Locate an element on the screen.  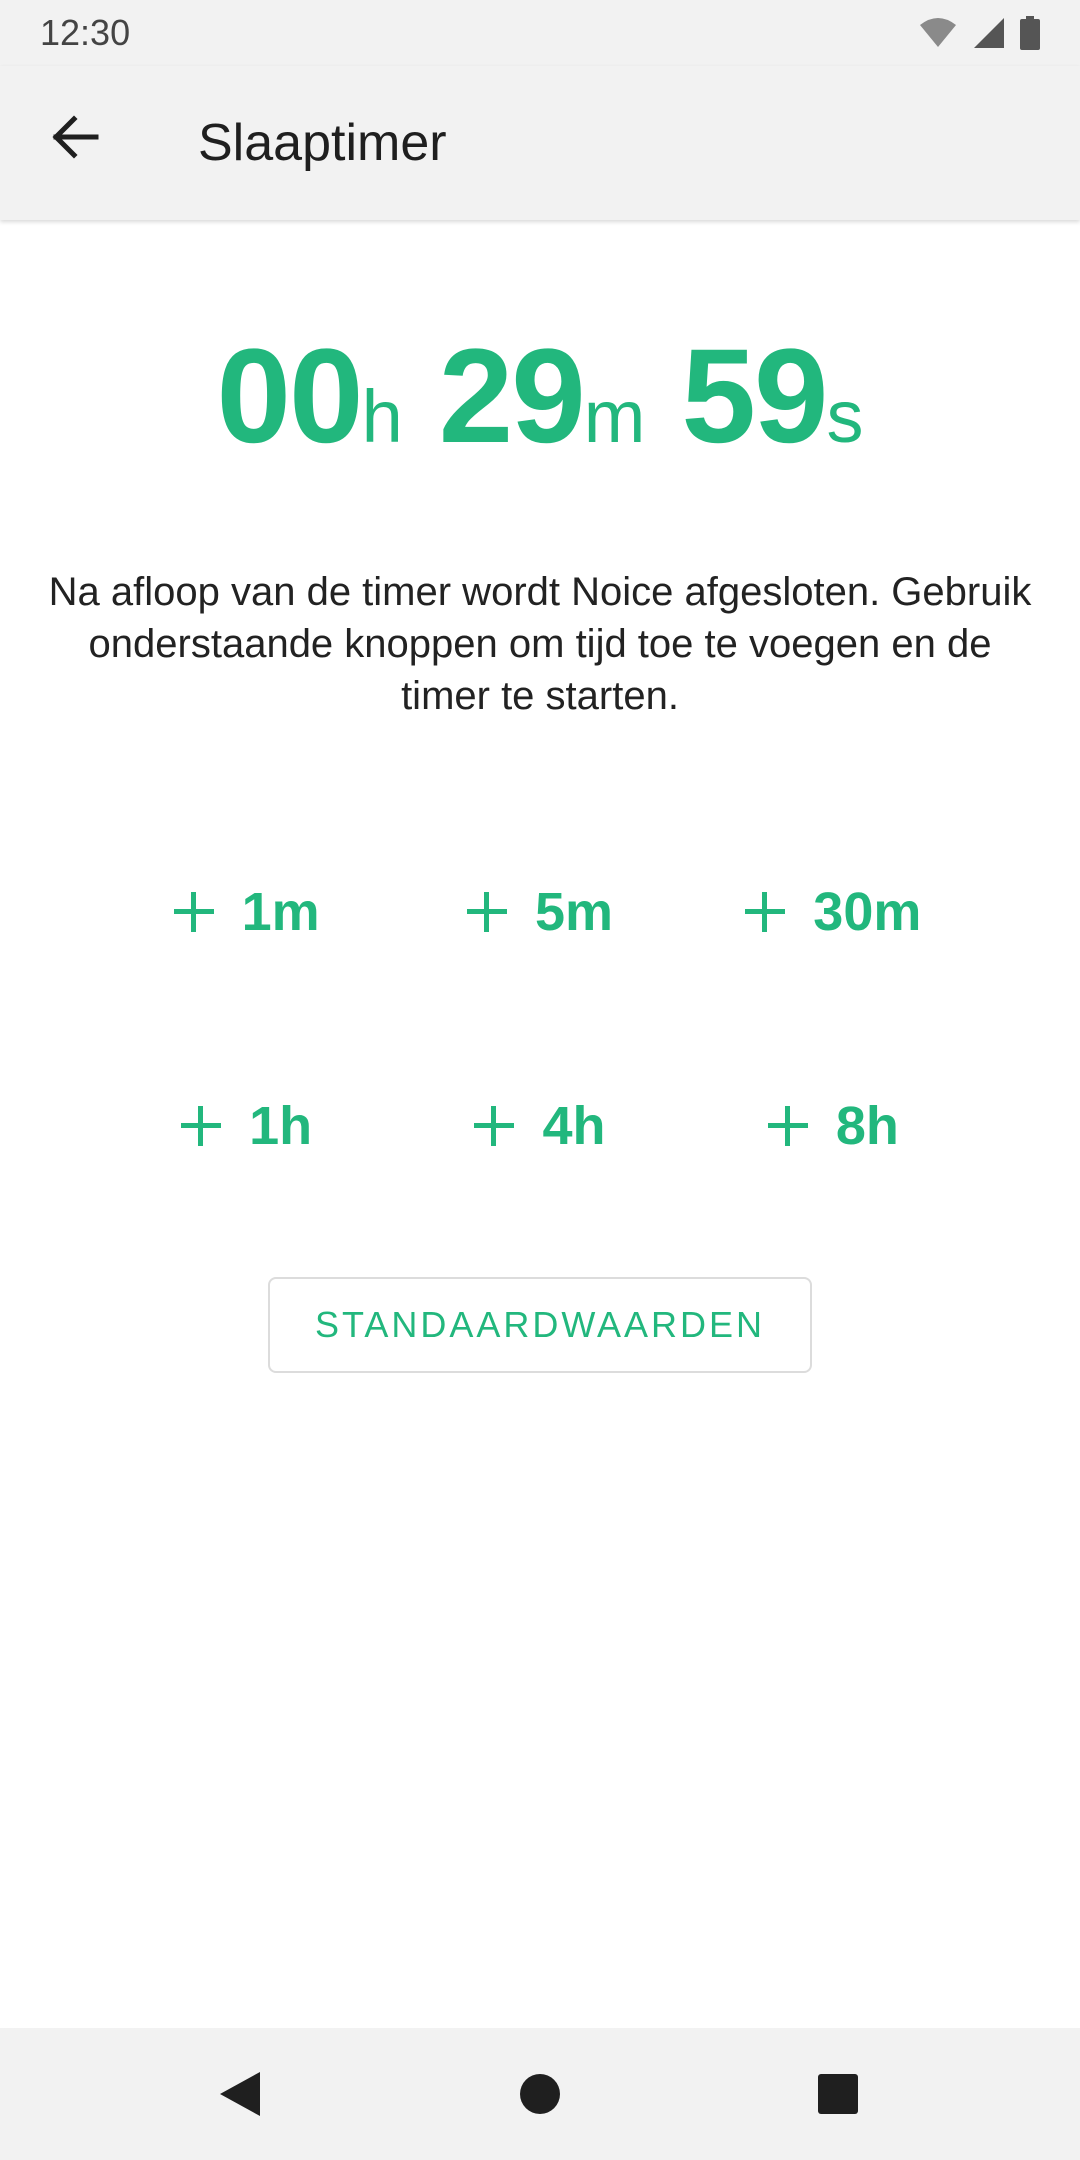
timer-seconds-unit: s is located at coordinates (845, 416).